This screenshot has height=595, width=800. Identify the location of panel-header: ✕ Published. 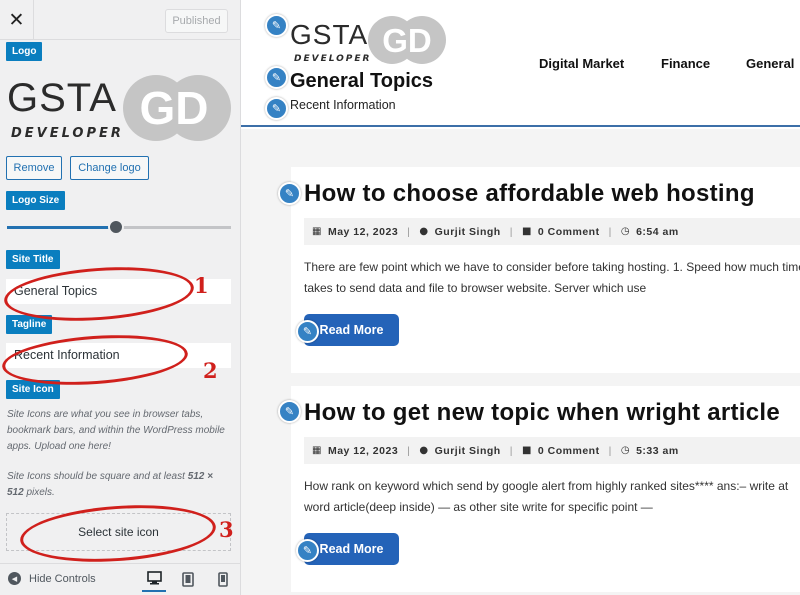
(120, 20).